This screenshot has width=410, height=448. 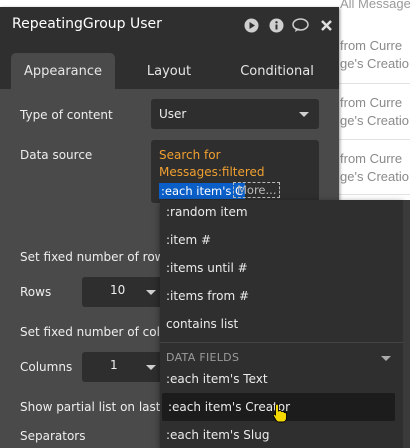 What do you see at coordinates (300, 25) in the screenshot?
I see `comment-icon` at bounding box center [300, 25].